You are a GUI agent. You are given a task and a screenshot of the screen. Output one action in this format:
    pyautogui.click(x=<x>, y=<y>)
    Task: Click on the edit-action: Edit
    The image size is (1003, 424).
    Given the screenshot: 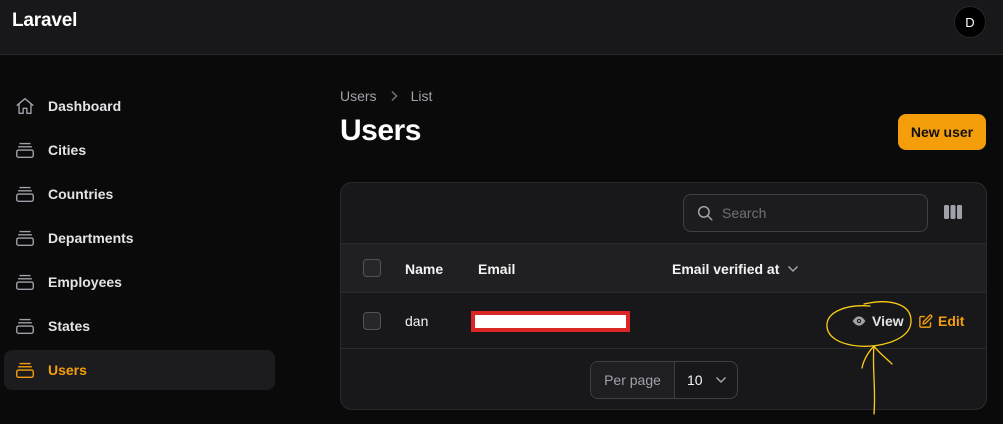 What is the action you would take?
    pyautogui.click(x=941, y=321)
    